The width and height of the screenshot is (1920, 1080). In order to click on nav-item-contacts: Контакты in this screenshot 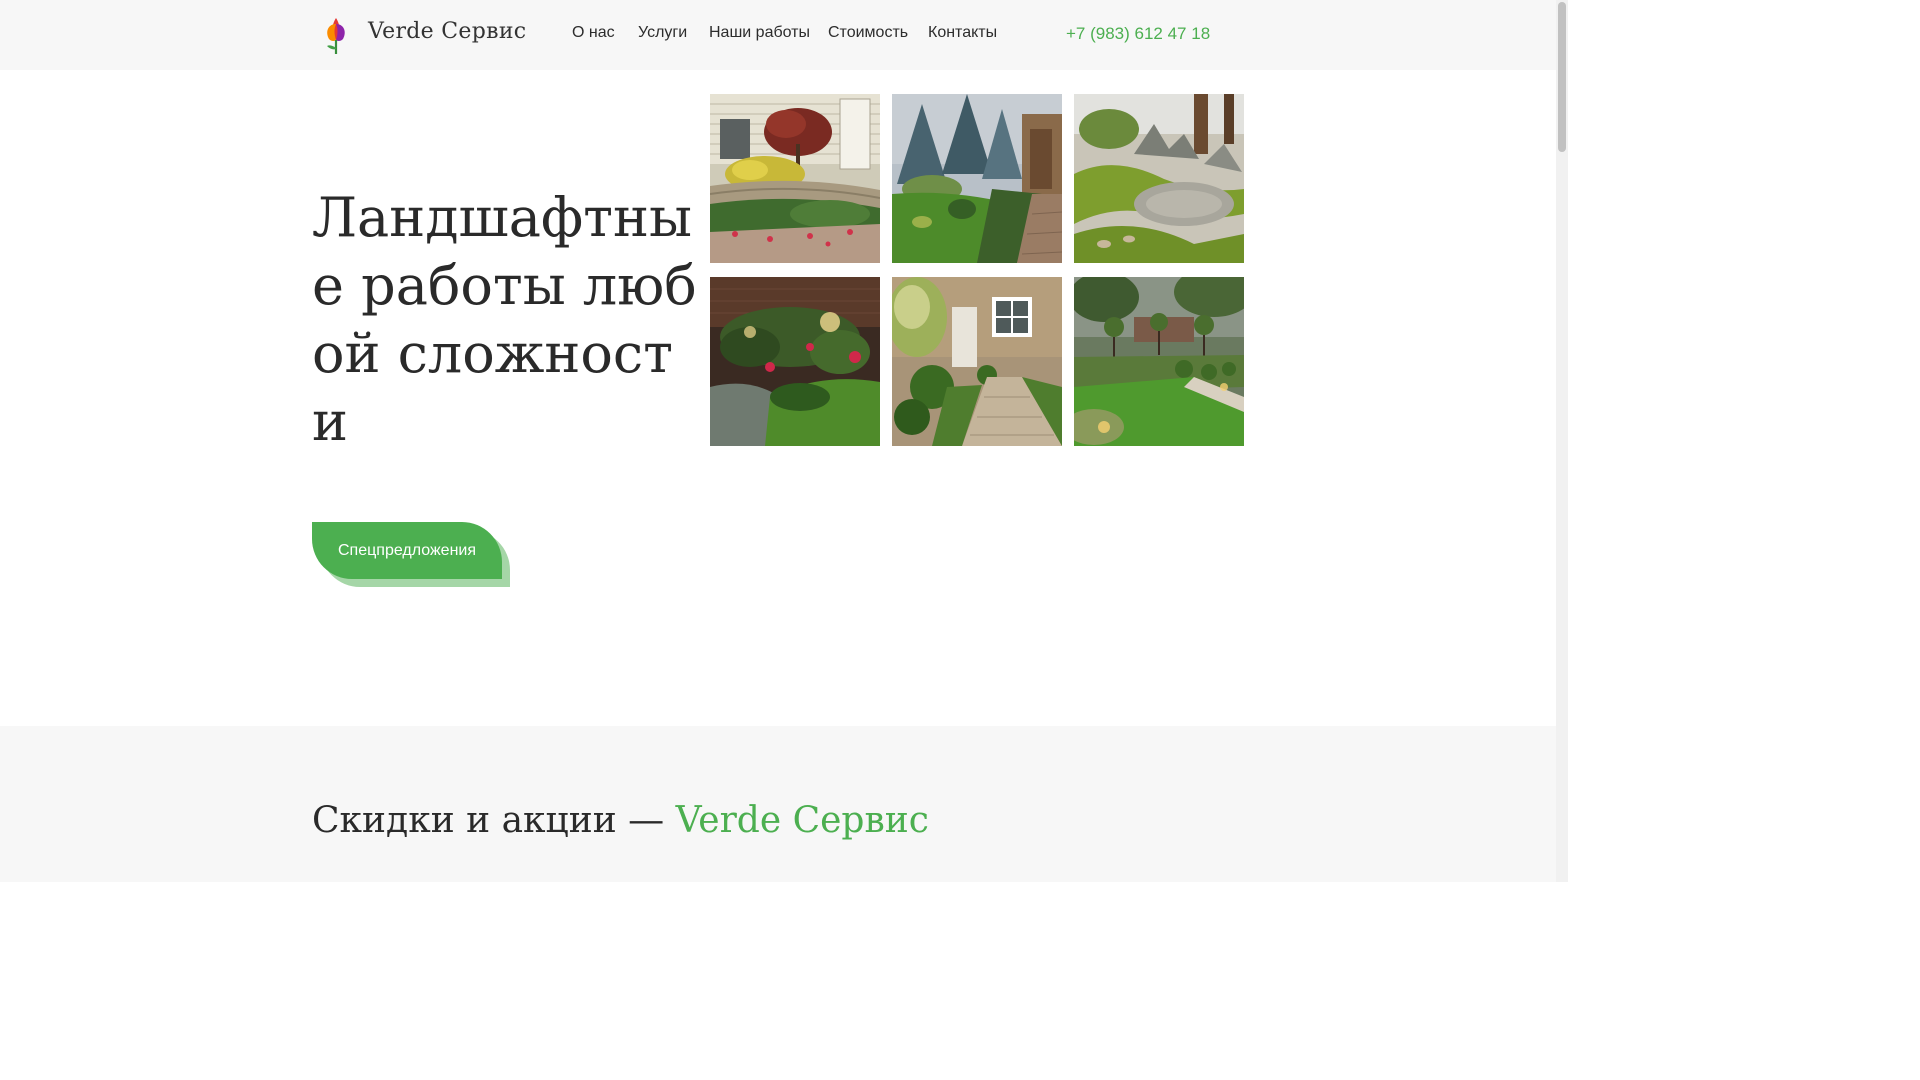, I will do `click(962, 33)`.